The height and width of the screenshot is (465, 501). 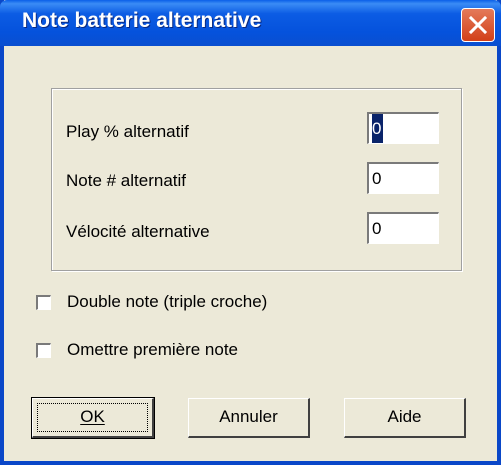 I want to click on omit-first-note-checkbox, so click(x=43, y=350).